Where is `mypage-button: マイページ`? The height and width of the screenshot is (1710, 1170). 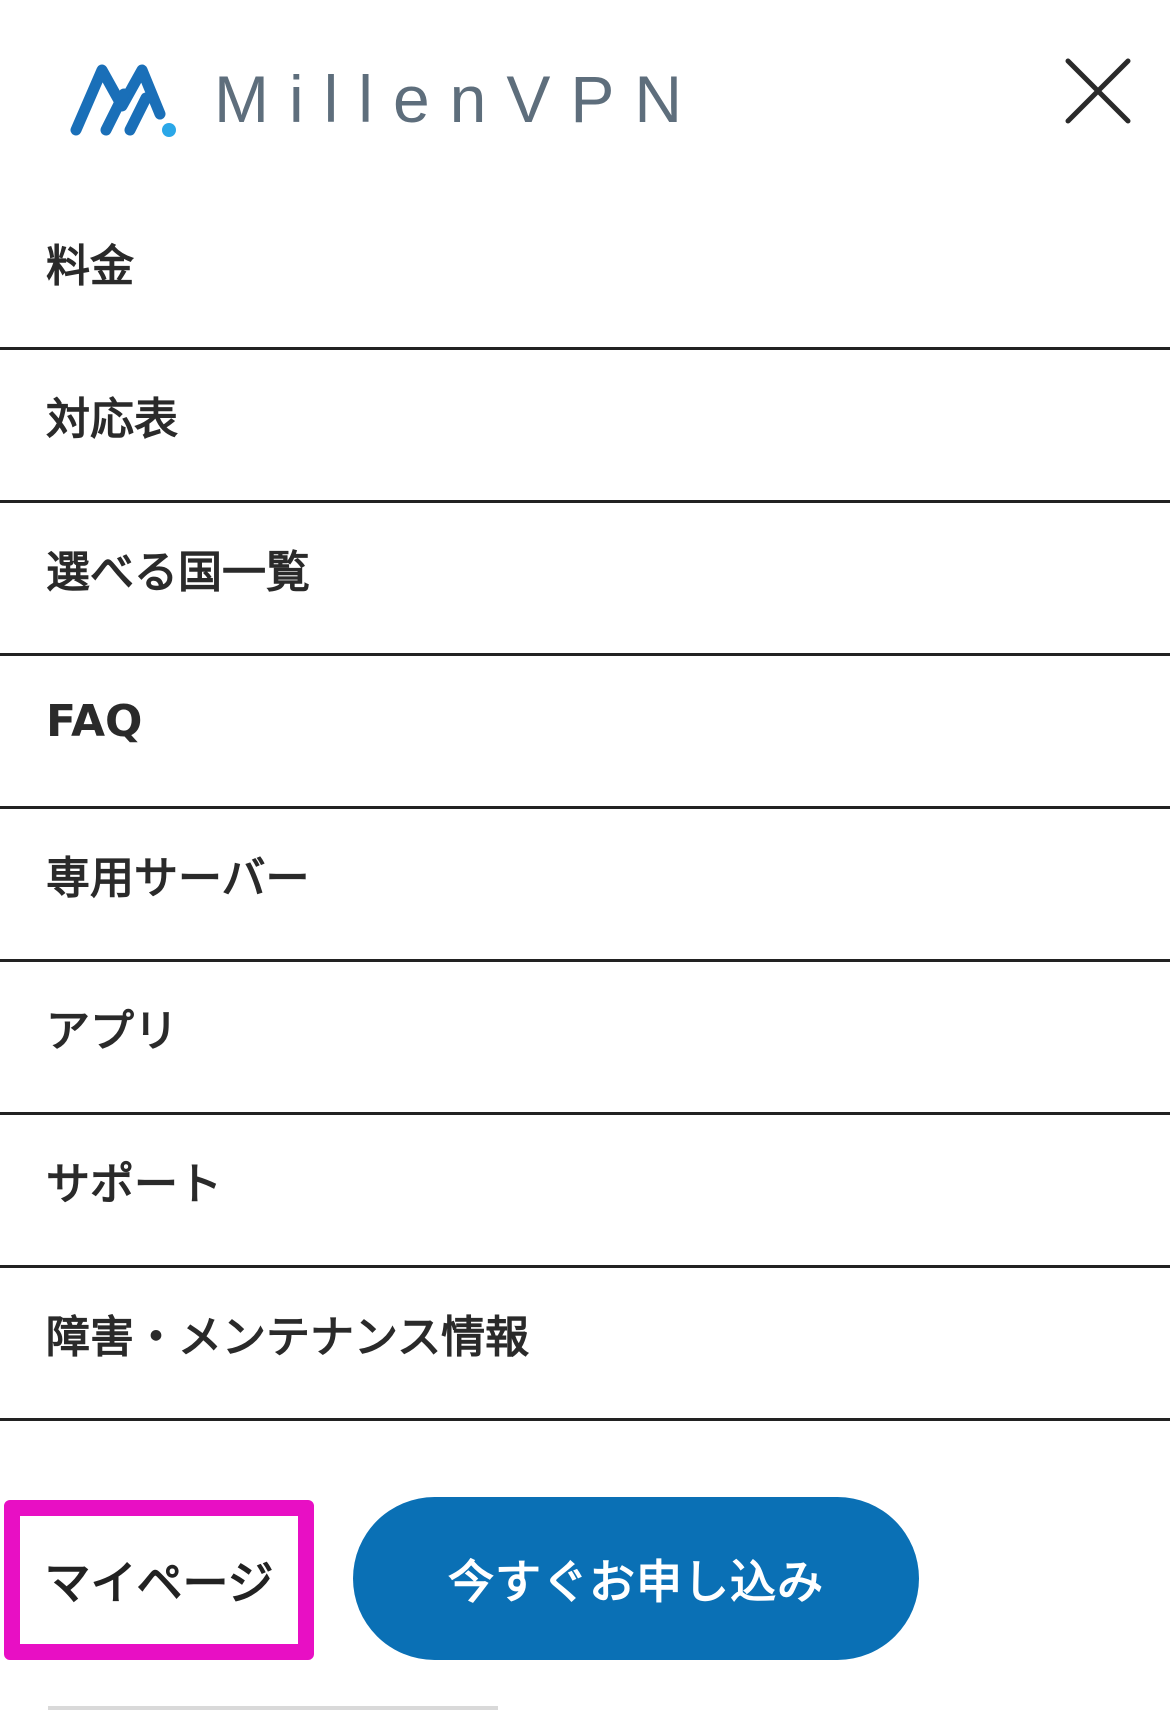
mypage-button: マイページ is located at coordinates (159, 1580).